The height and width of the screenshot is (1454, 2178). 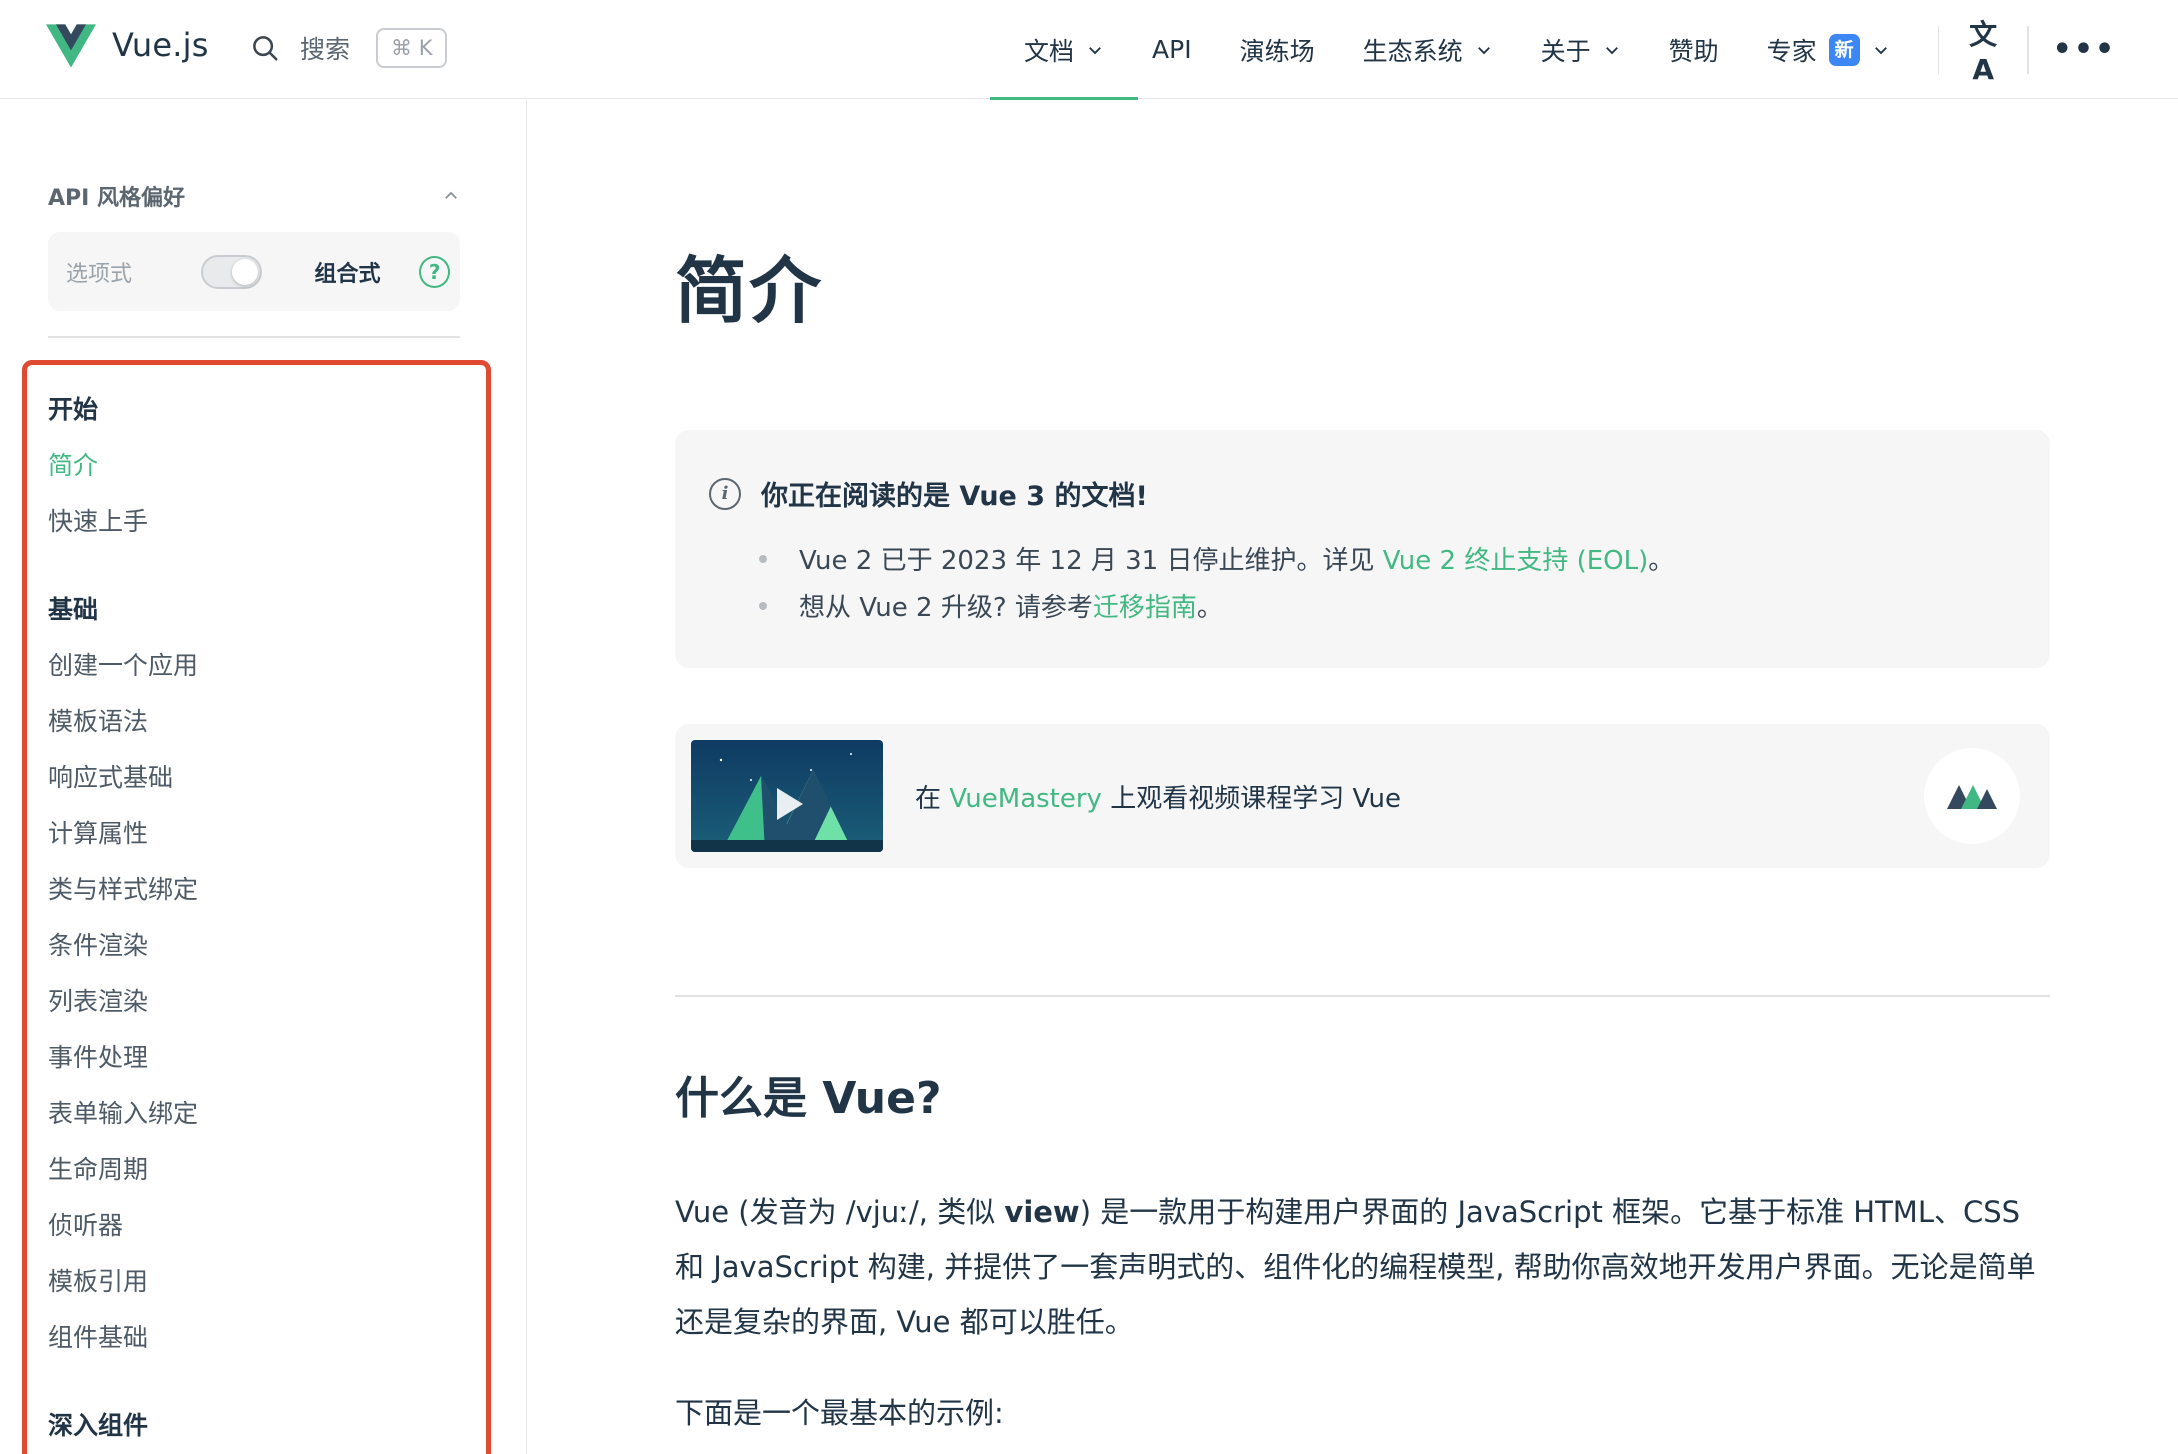 I want to click on api-style-toggle, so click(x=232, y=271).